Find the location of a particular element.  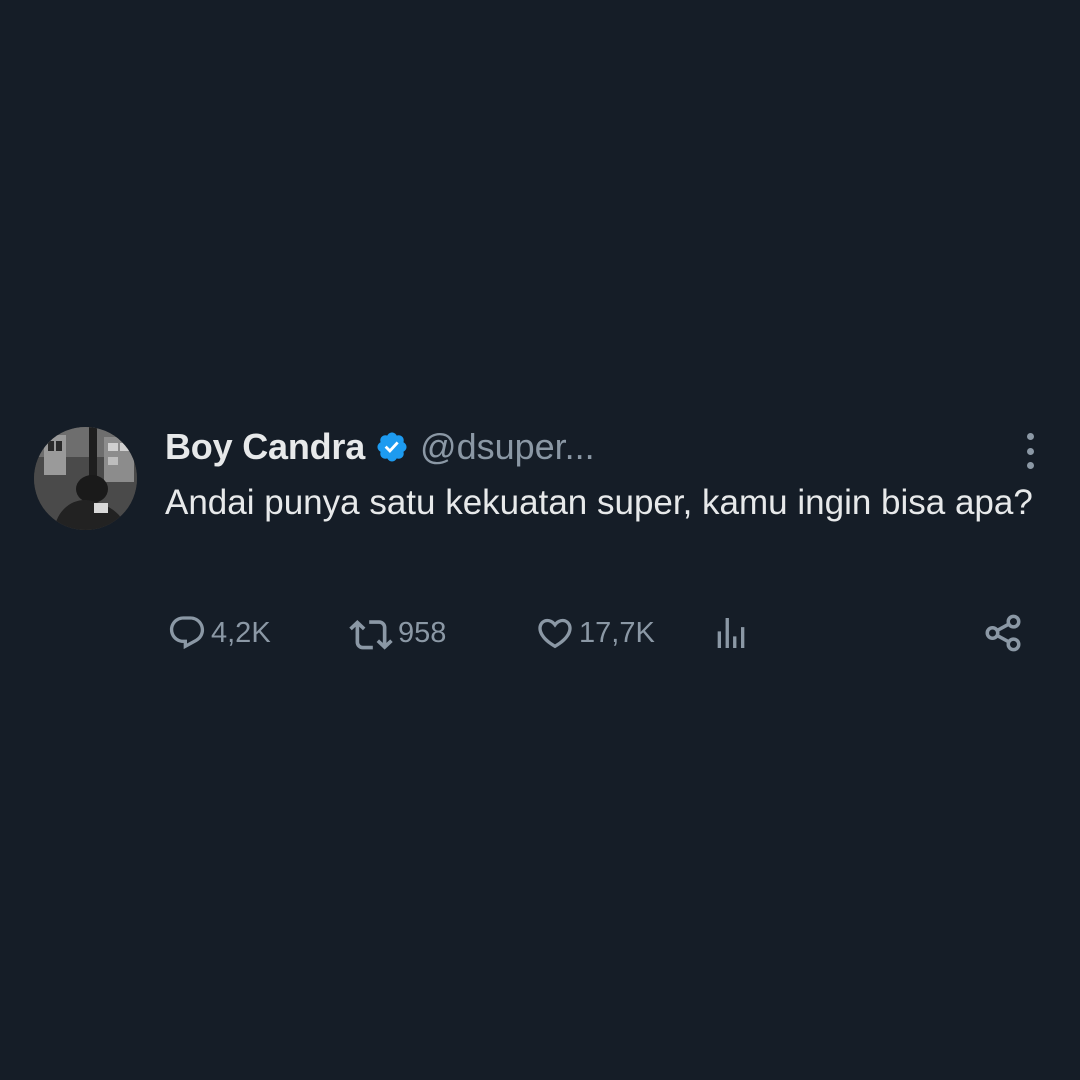

verified-badge-icon is located at coordinates (392, 447).